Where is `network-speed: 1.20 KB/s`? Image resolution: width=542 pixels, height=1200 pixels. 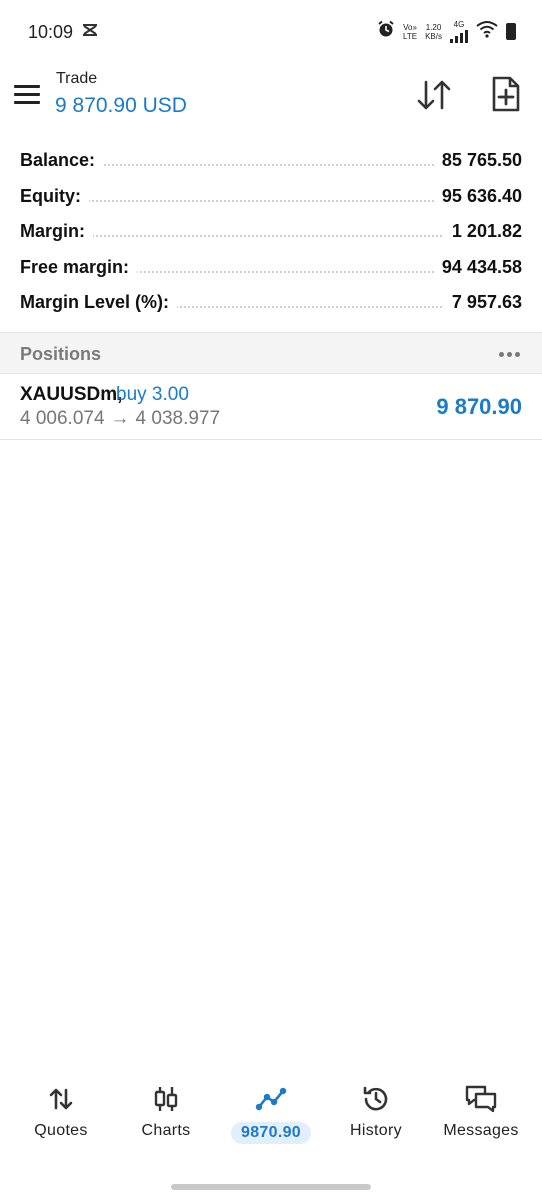 network-speed: 1.20 KB/s is located at coordinates (433, 32).